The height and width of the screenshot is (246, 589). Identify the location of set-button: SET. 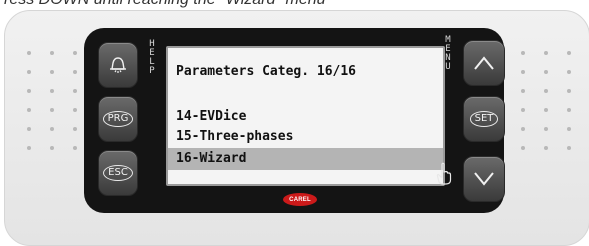
(484, 119).